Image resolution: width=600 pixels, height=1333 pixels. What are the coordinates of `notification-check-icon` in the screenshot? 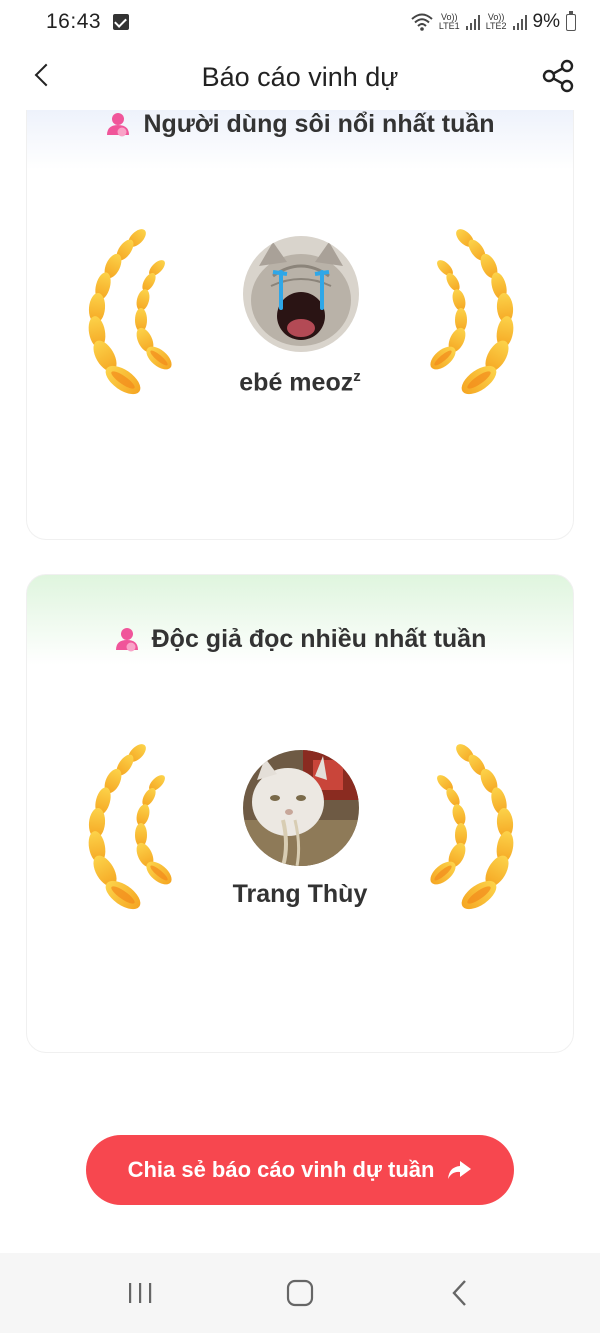 It's located at (121, 22).